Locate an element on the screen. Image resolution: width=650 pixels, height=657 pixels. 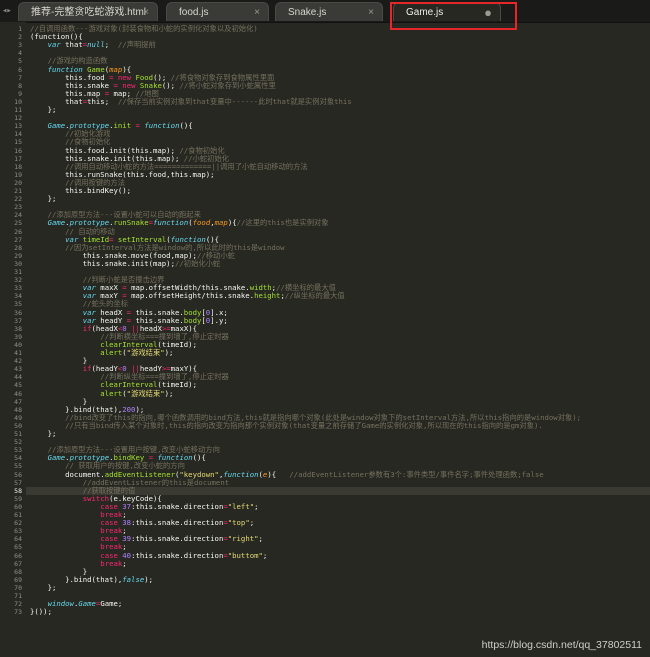
tab-food-js: food.js × is located at coordinates (217, 11).